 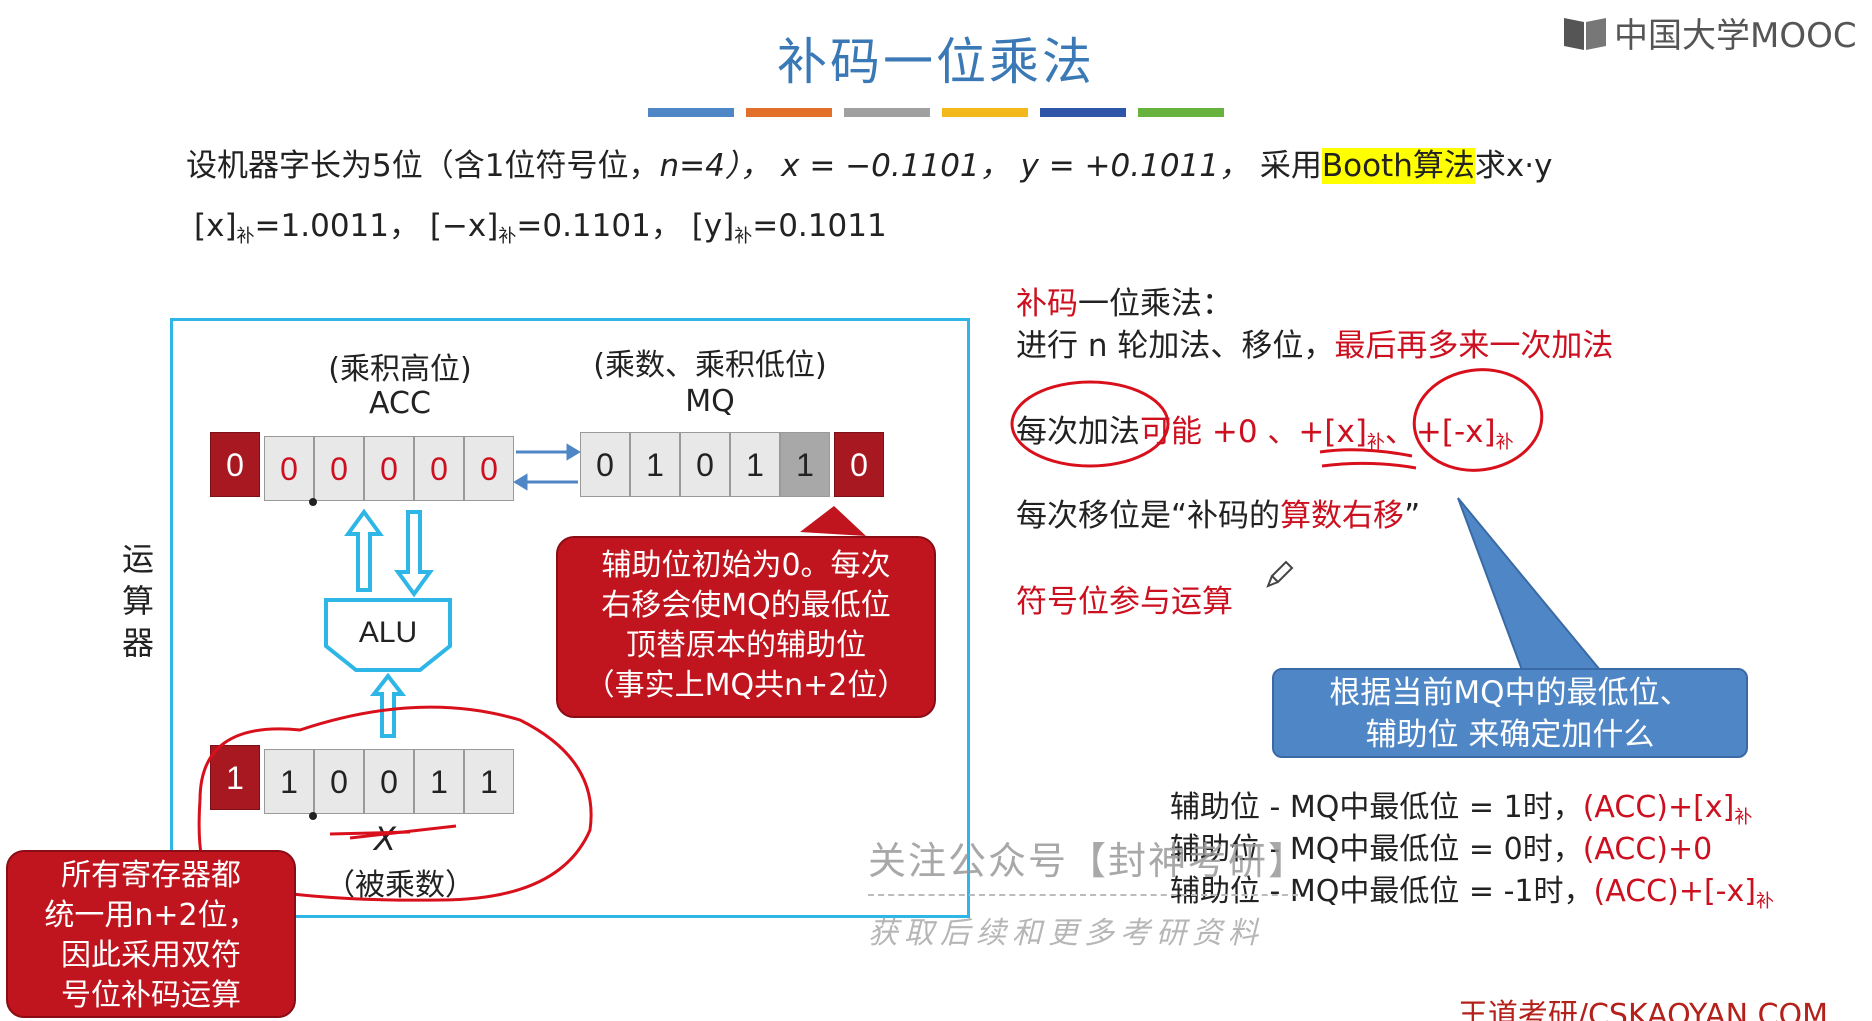 I want to click on registers-callout: 所有寄存器都 统一用n+2位， 因此采用双符 号位补码运算, so click(x=151, y=934).